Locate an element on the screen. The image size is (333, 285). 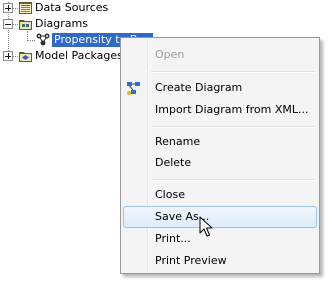
menu-item-delete: Delete is located at coordinates (220, 163).